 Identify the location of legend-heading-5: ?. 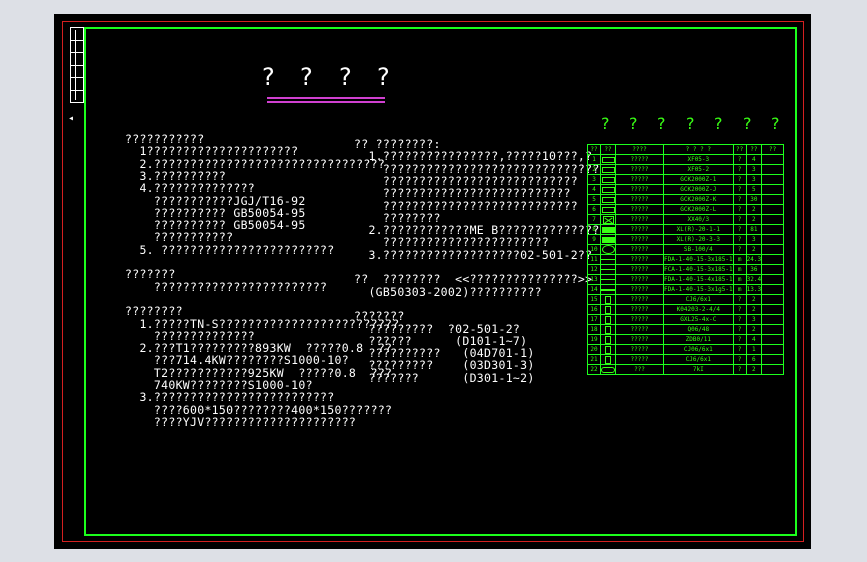
(718, 123).